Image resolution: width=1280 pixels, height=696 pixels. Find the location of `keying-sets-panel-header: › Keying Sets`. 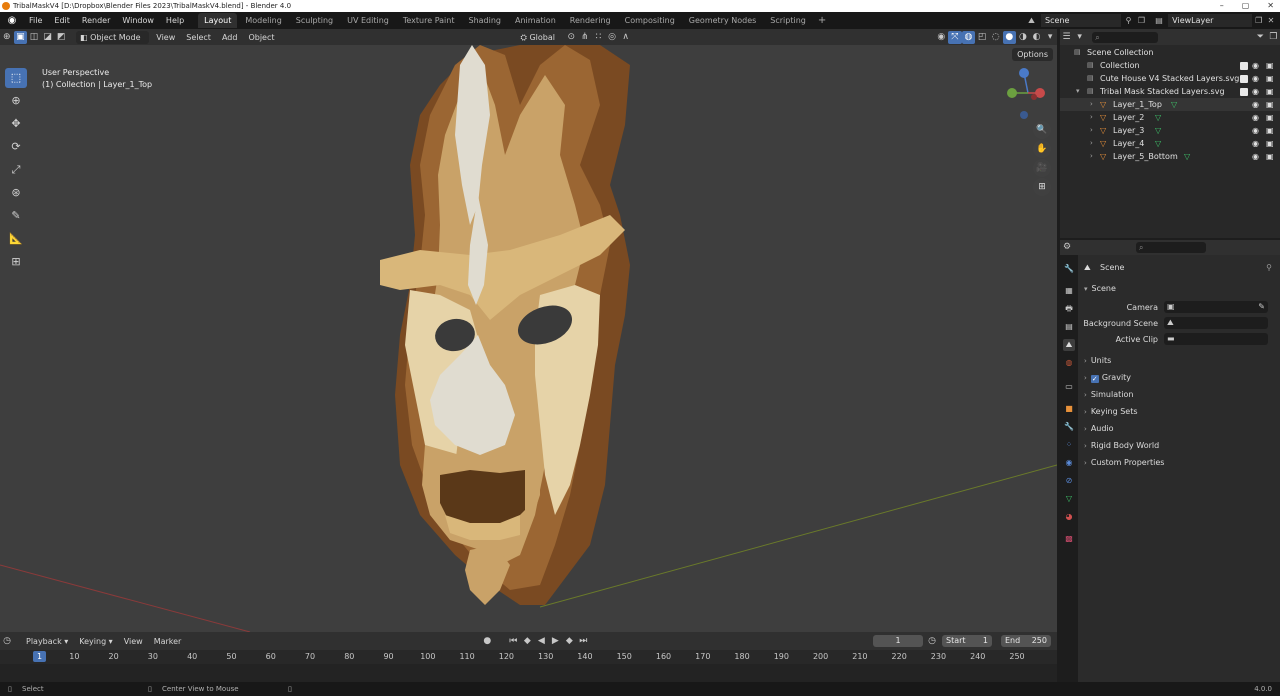

keying-sets-panel-header: › Keying Sets is located at coordinates (1180, 411).